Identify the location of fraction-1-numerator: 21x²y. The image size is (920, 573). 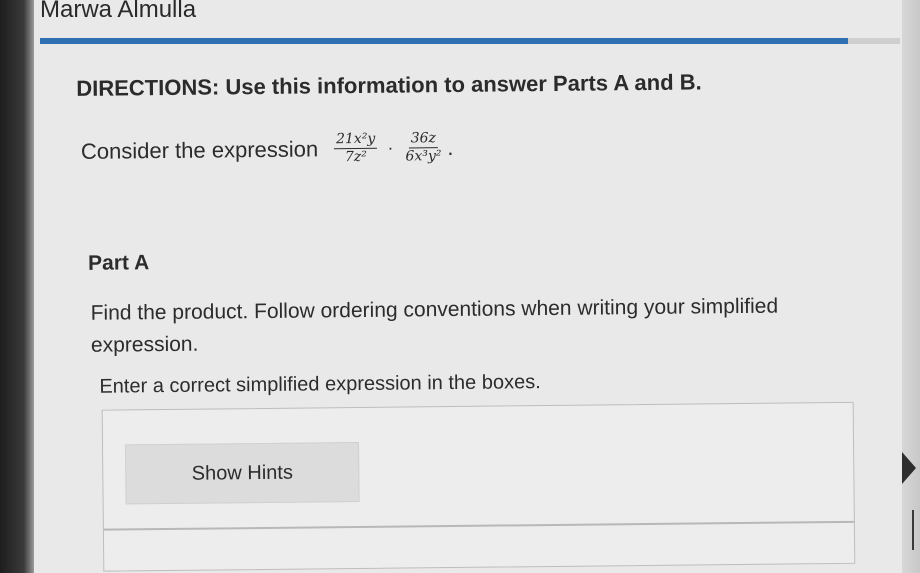
(355, 140).